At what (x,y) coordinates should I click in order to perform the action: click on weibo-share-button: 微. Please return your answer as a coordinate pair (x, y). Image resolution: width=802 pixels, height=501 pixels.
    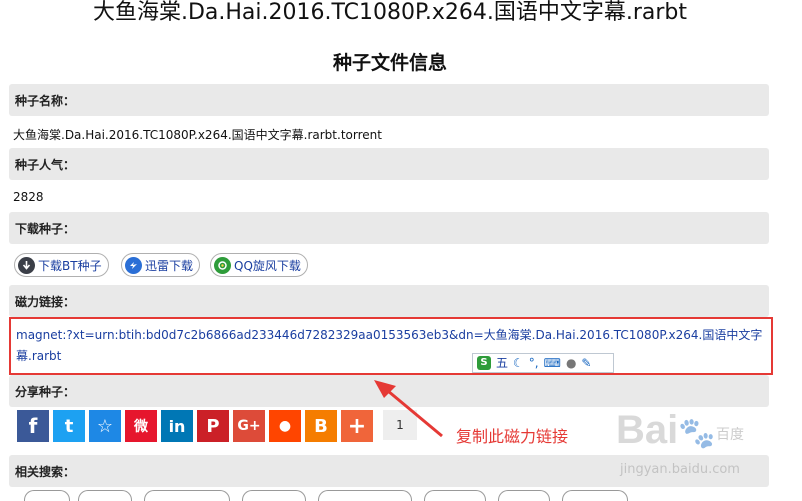
    Looking at the image, I should click on (141, 426).